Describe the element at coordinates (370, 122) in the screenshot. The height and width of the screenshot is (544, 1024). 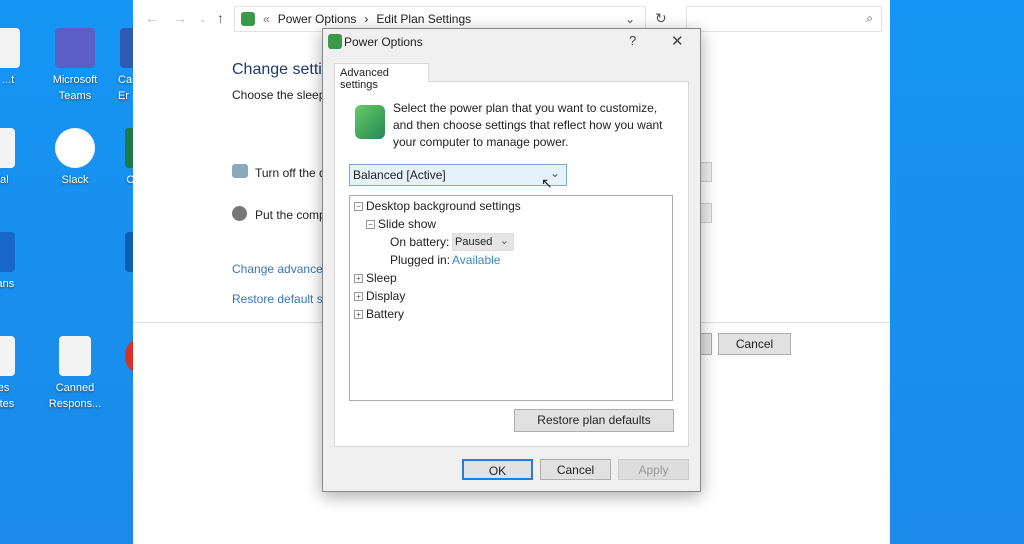
I see `power-plan-icon` at that location.